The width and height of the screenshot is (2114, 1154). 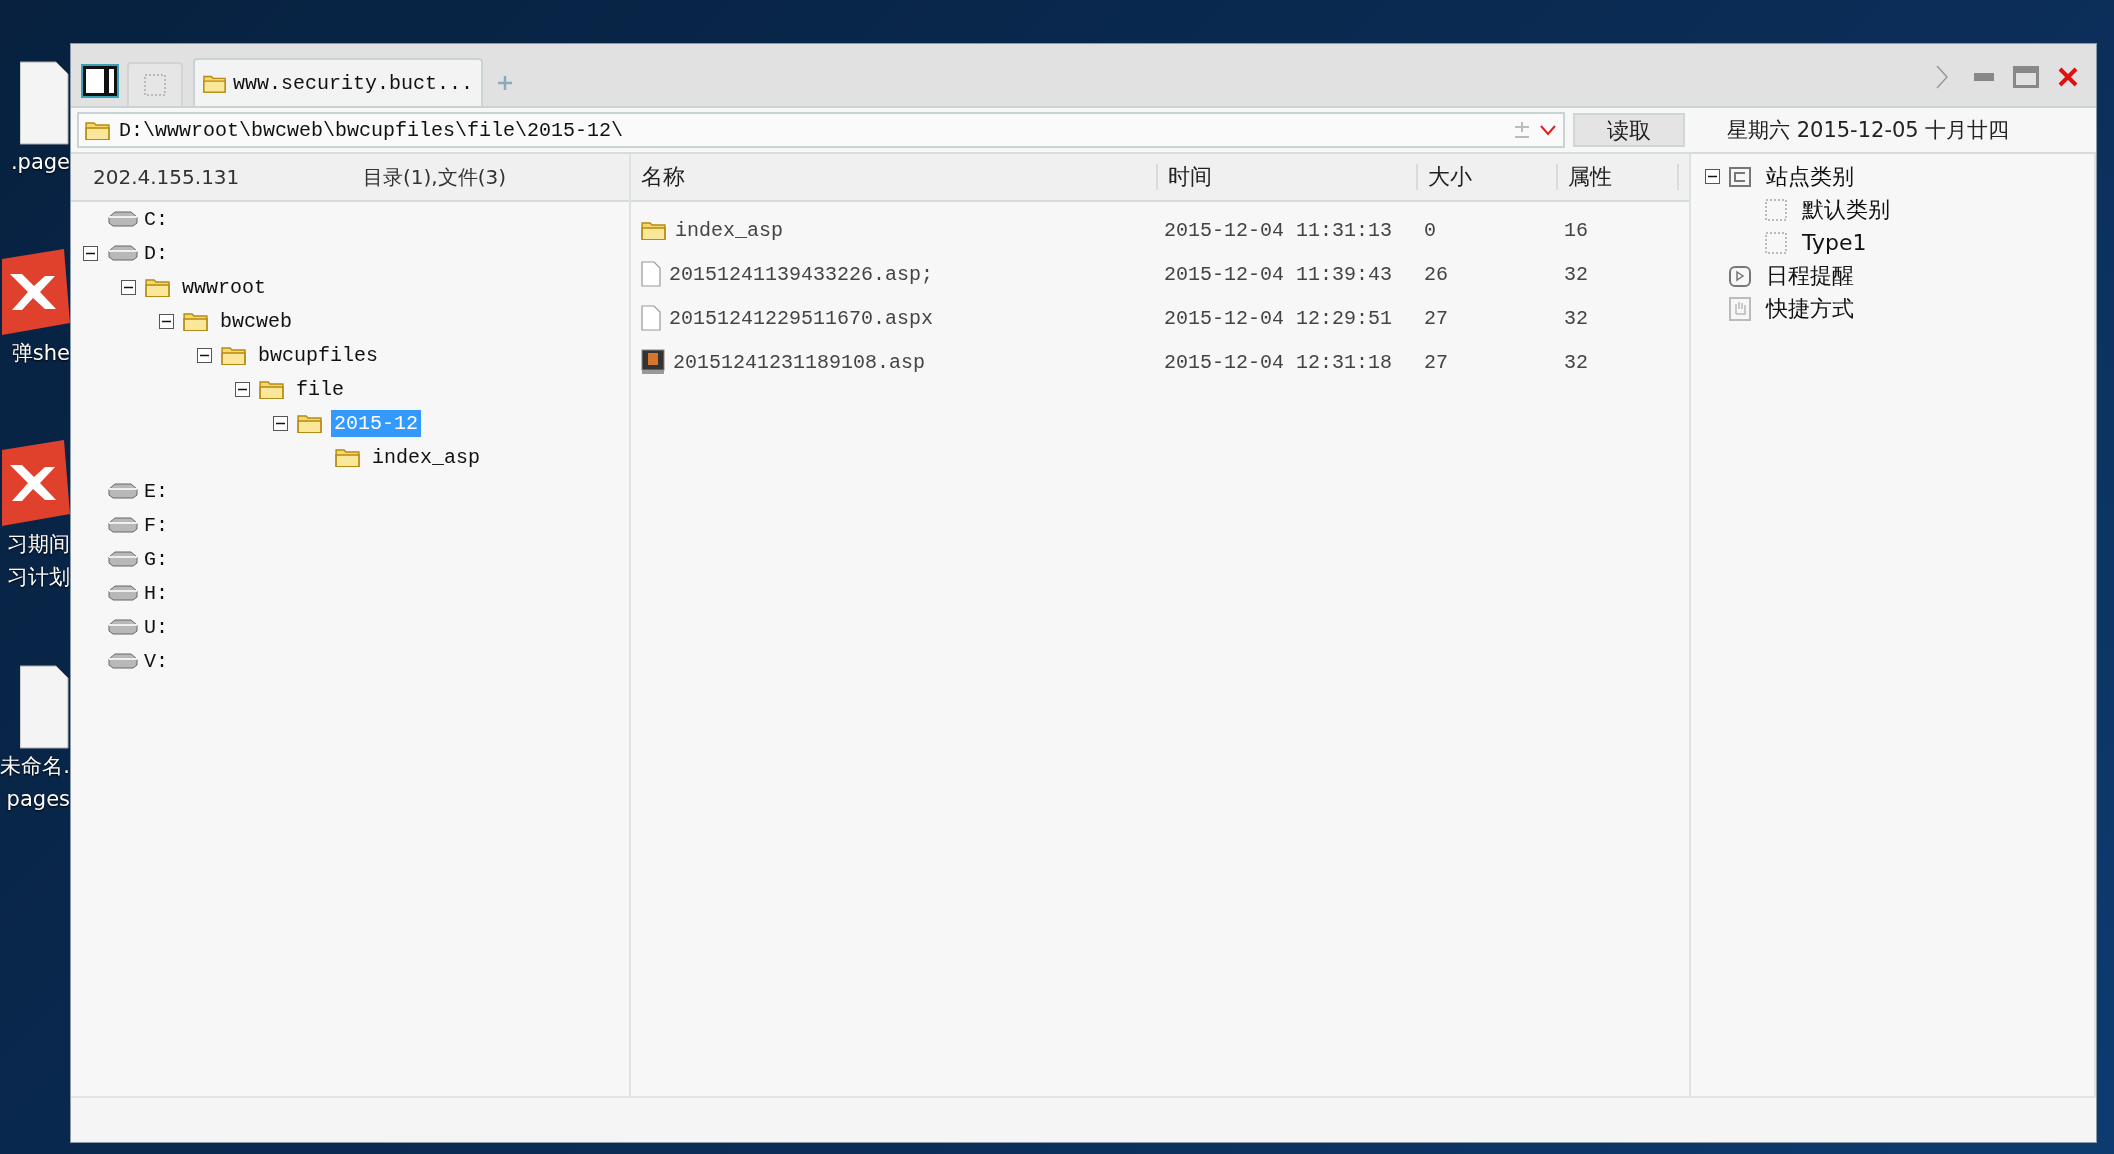 What do you see at coordinates (1942, 77) in the screenshot?
I see `chevron-right-icon` at bounding box center [1942, 77].